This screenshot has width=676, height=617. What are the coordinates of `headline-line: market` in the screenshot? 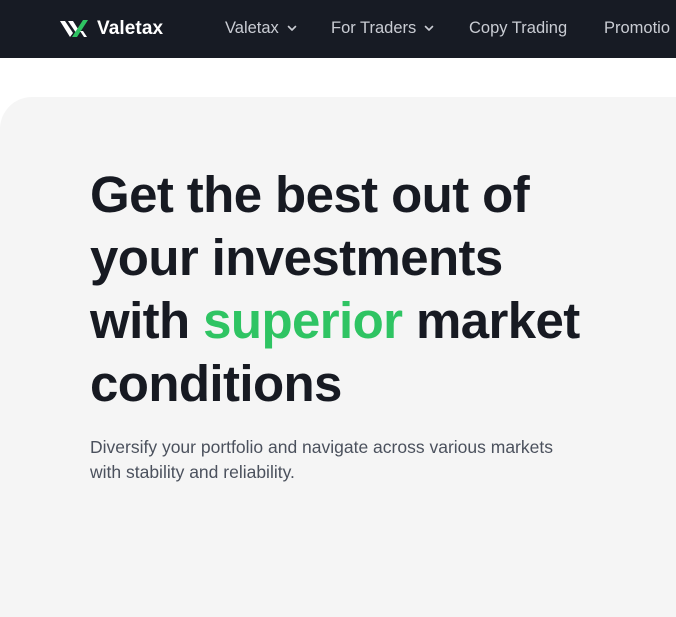 It's located at (491, 320).